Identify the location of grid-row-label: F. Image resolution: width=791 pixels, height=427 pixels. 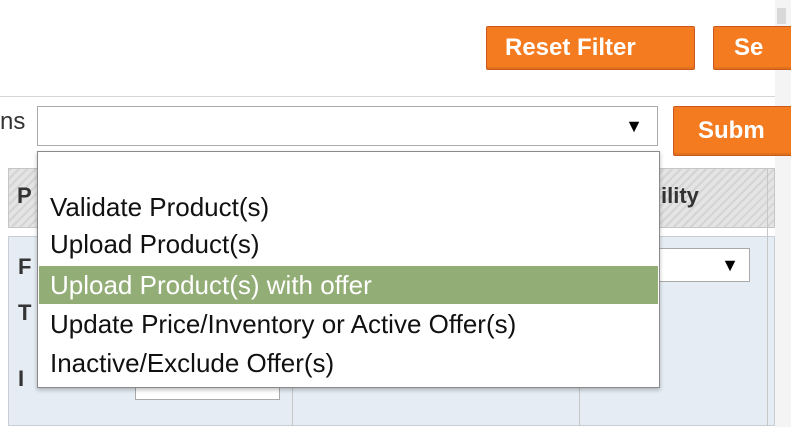
(25, 266).